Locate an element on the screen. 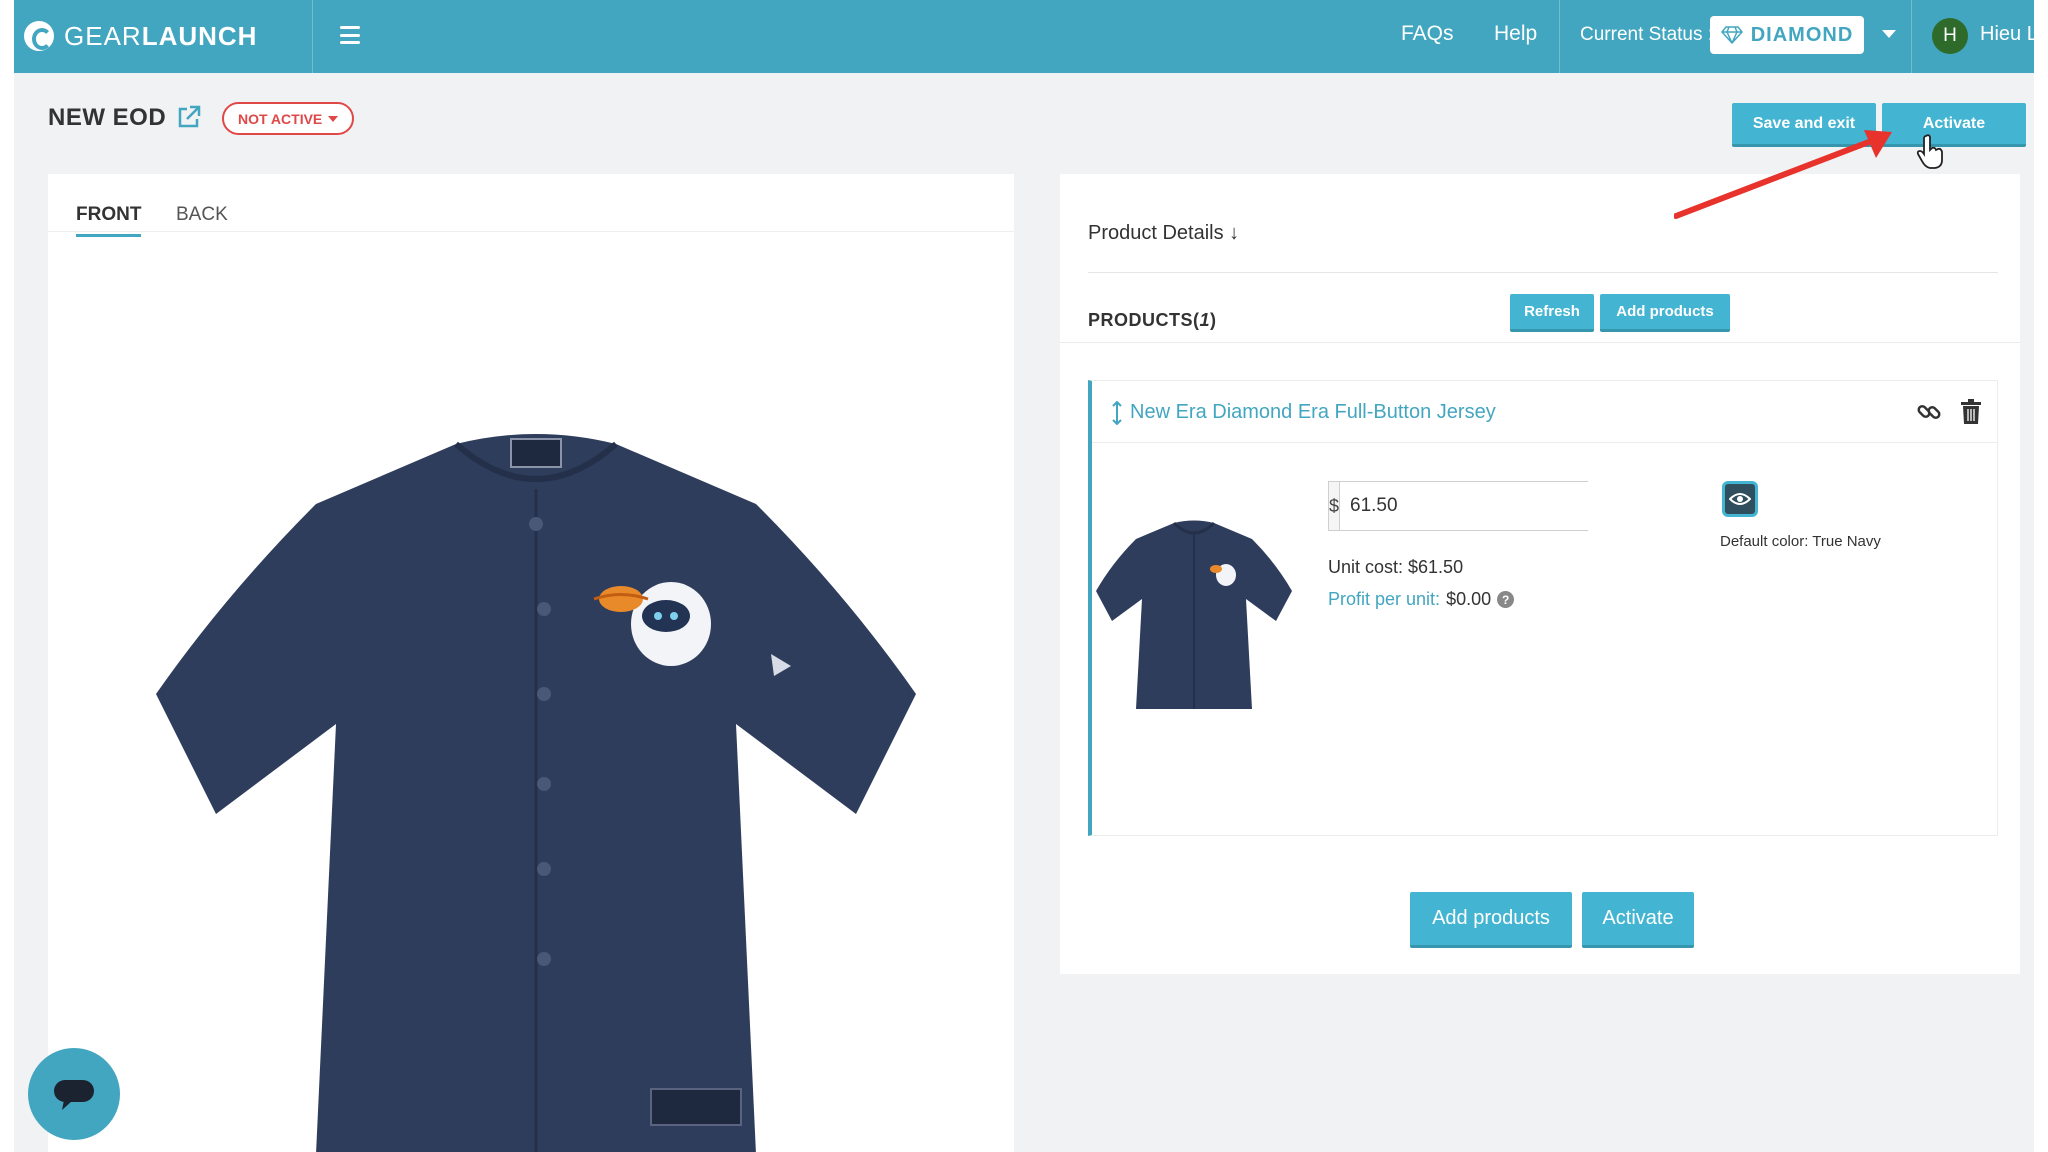 The width and height of the screenshot is (2048, 1152). currency-prefix: $ is located at coordinates (1335, 506).